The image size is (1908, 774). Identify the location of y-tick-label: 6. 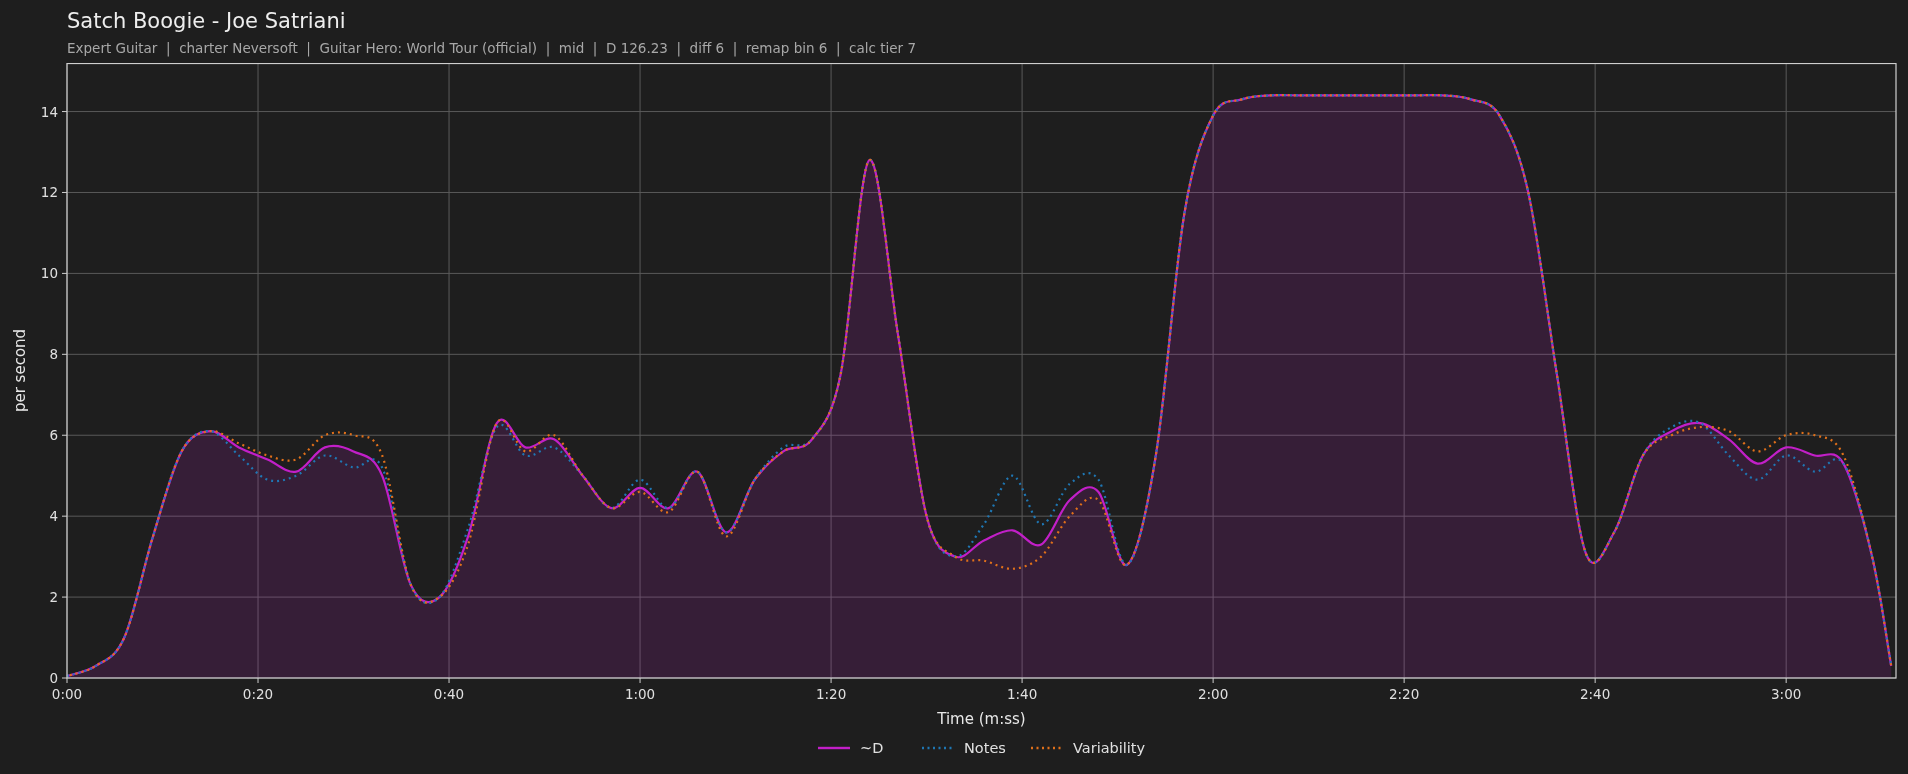
(53, 435).